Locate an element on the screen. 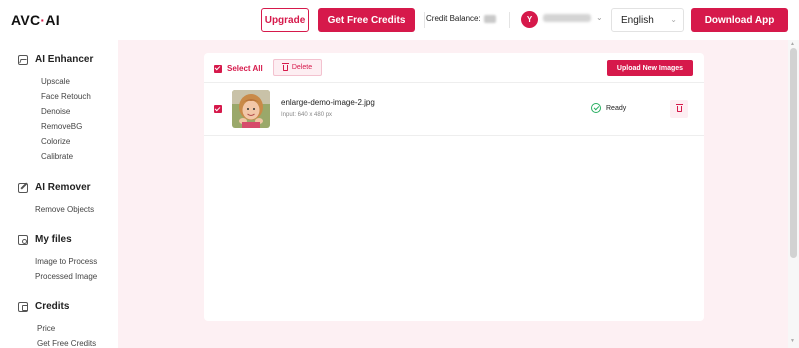  sidebar-item-upscale: Upscale is located at coordinates (55, 81).